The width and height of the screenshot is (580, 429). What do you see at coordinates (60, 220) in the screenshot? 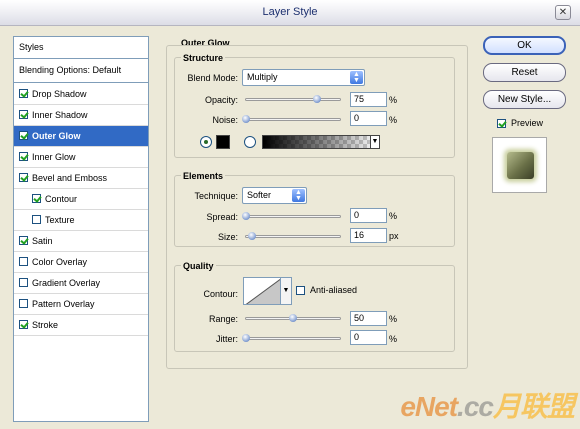
I see `sidebar-item-label: Texture` at bounding box center [60, 220].